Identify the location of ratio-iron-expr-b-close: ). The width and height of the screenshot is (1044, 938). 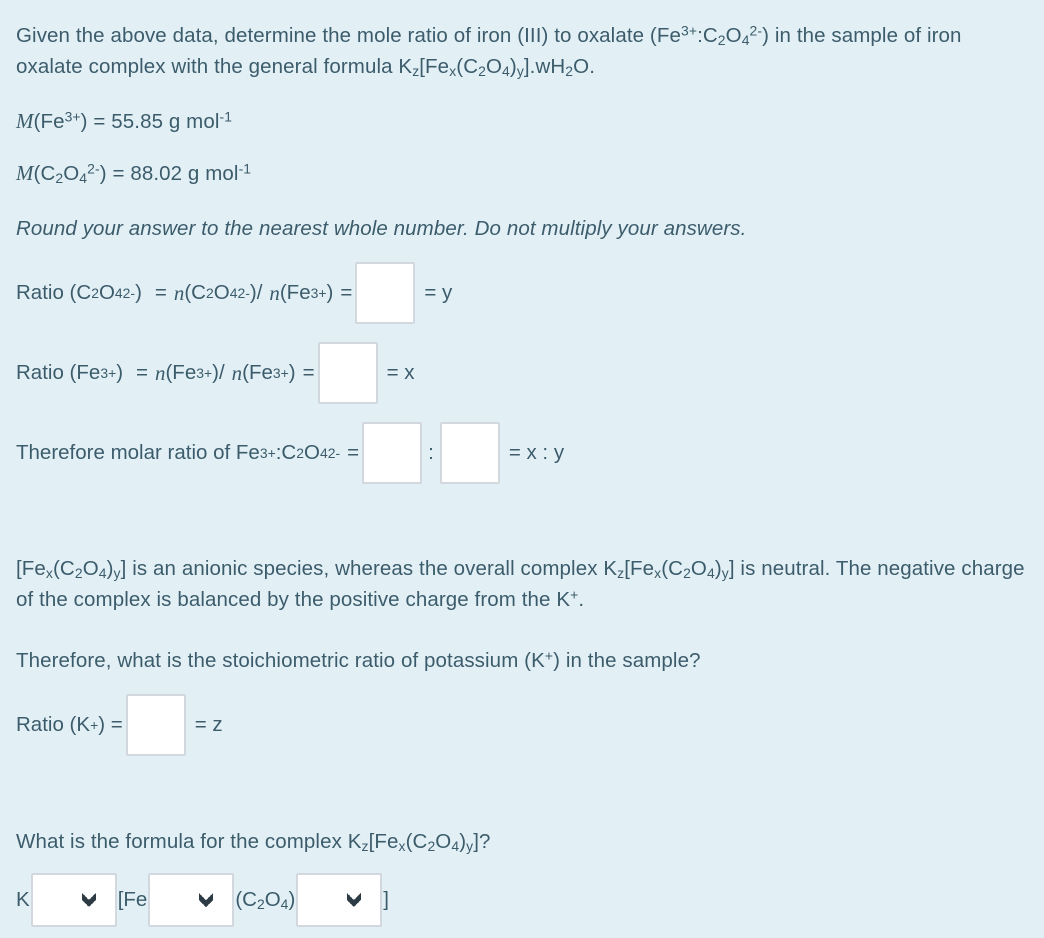
(292, 372).